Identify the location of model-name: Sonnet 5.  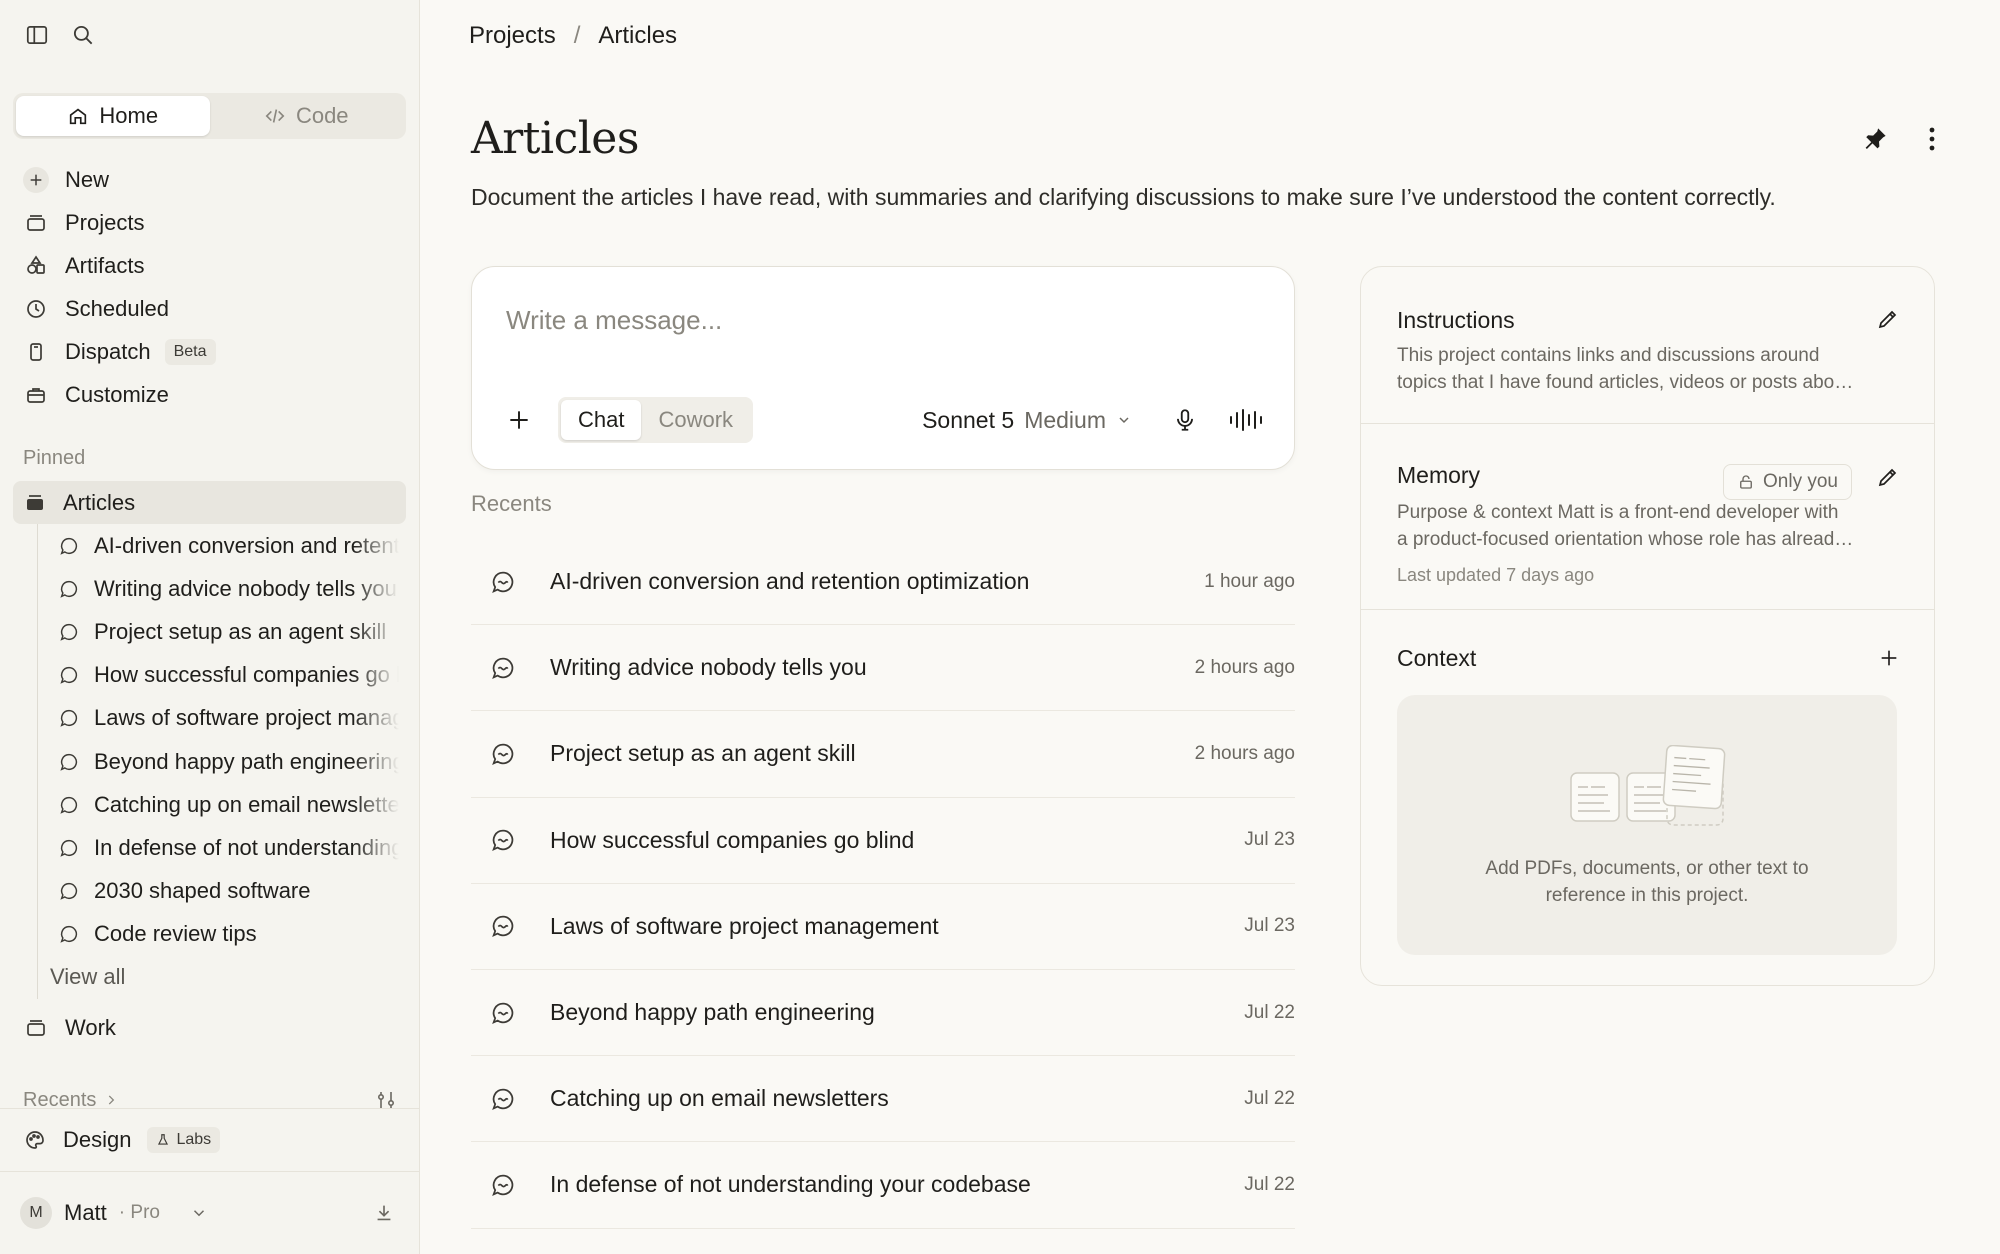
(968, 419).